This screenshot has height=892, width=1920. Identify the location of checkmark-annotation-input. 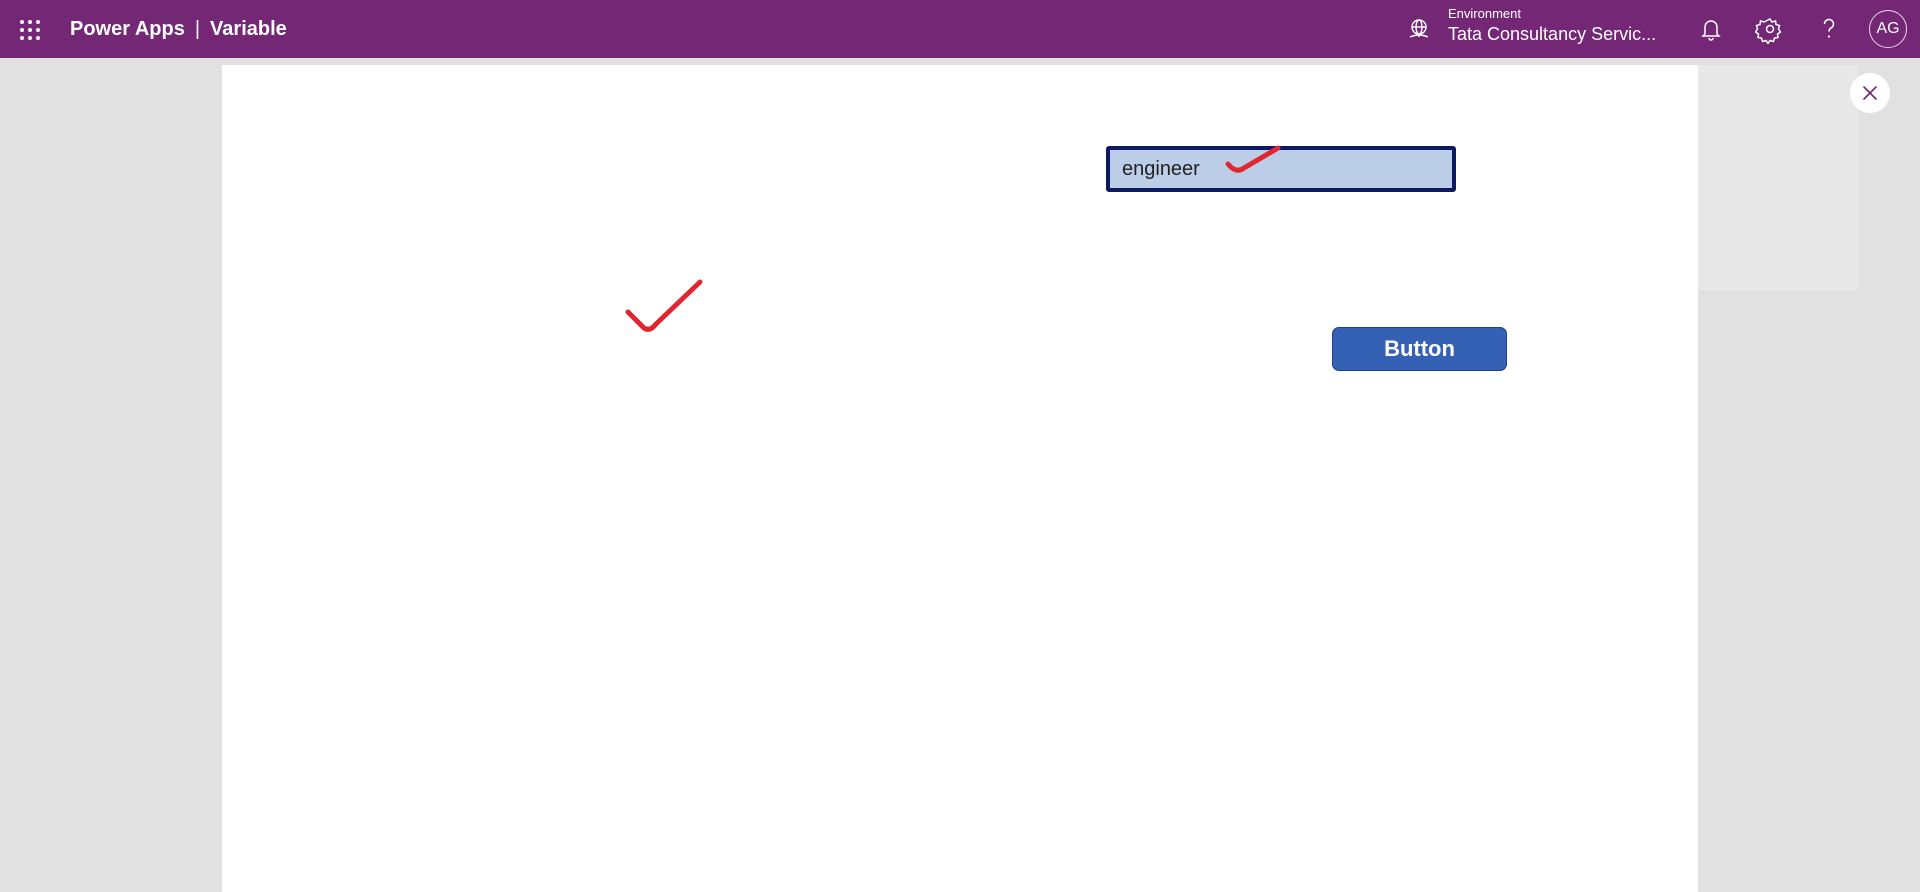
(1253, 159).